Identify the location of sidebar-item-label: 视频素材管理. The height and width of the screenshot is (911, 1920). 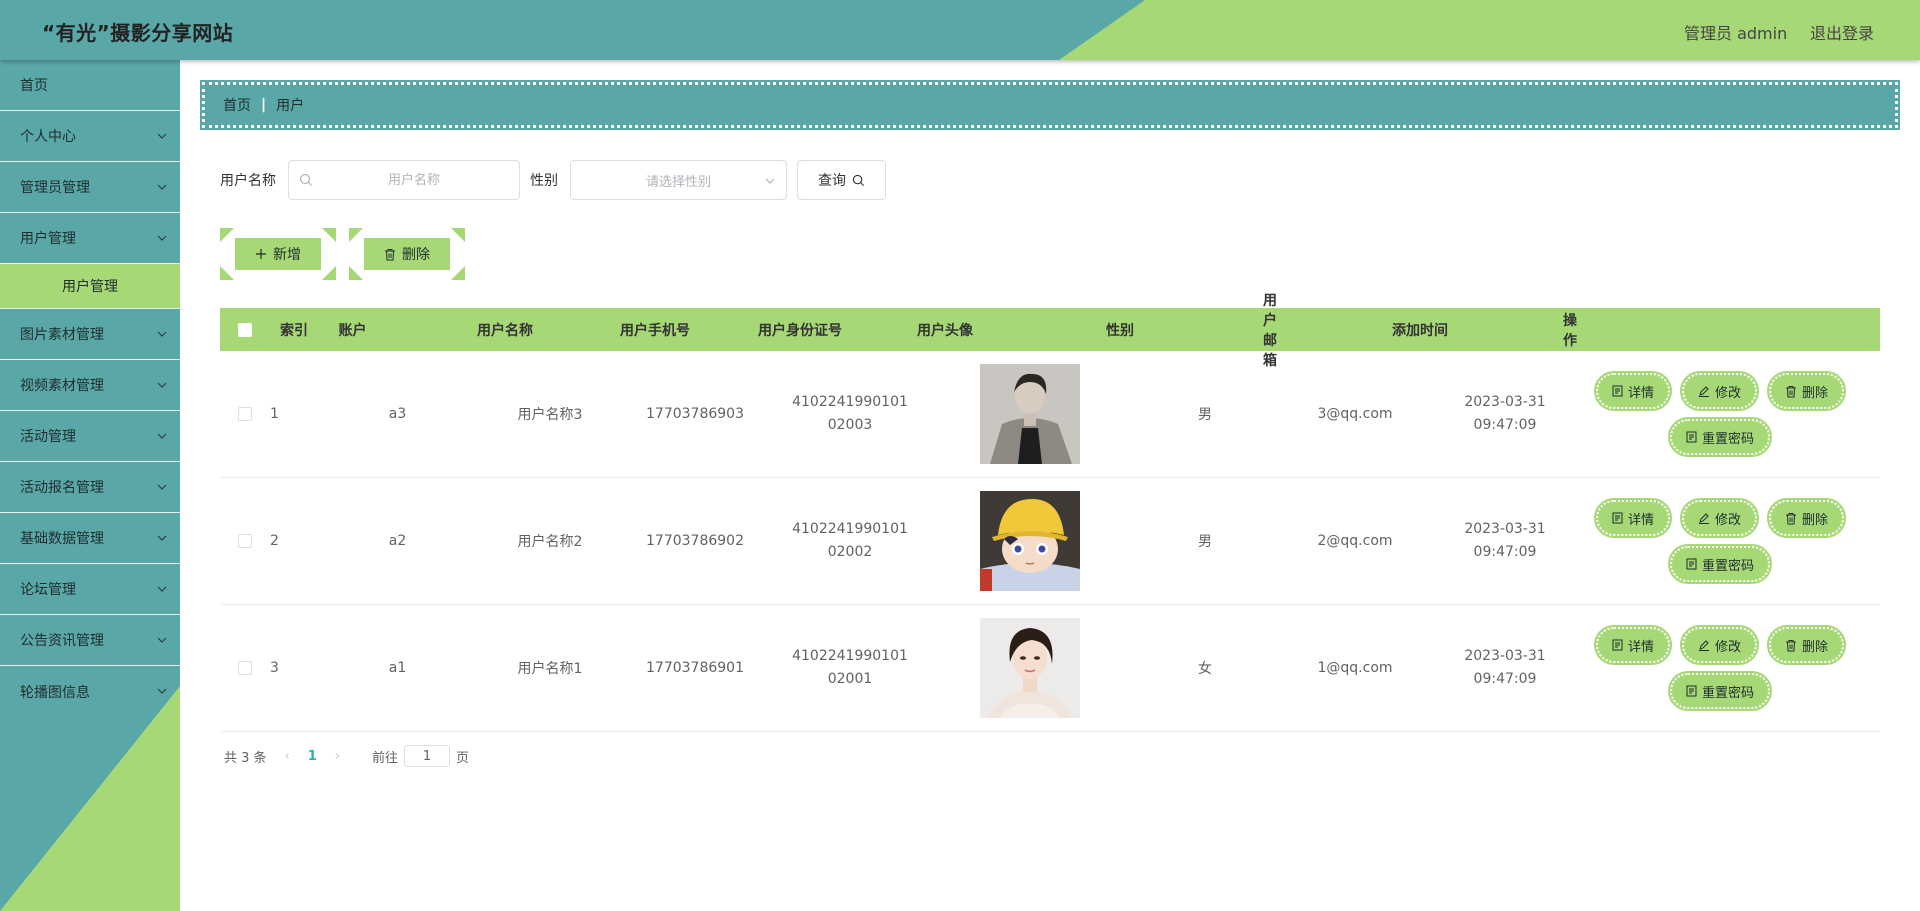
(62, 386).